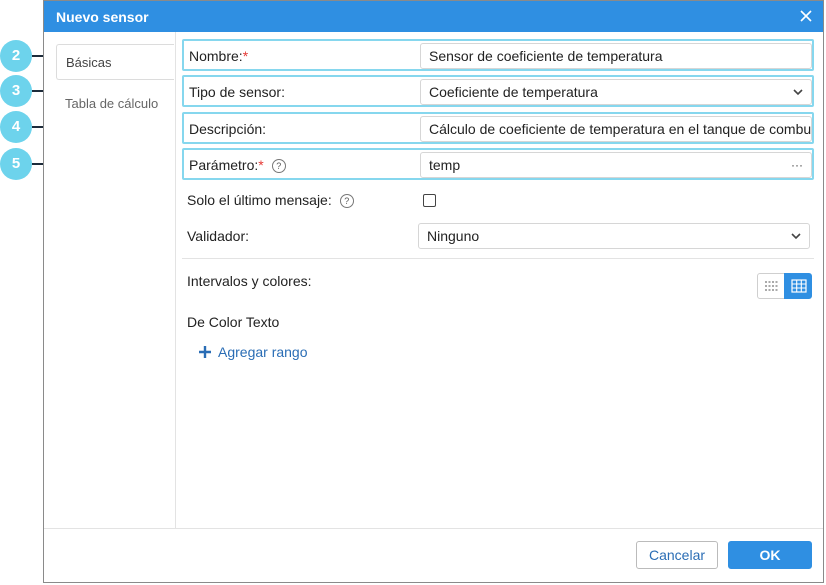 The height and width of the screenshot is (585, 826). I want to click on validator-label: Validador:, so click(218, 236).